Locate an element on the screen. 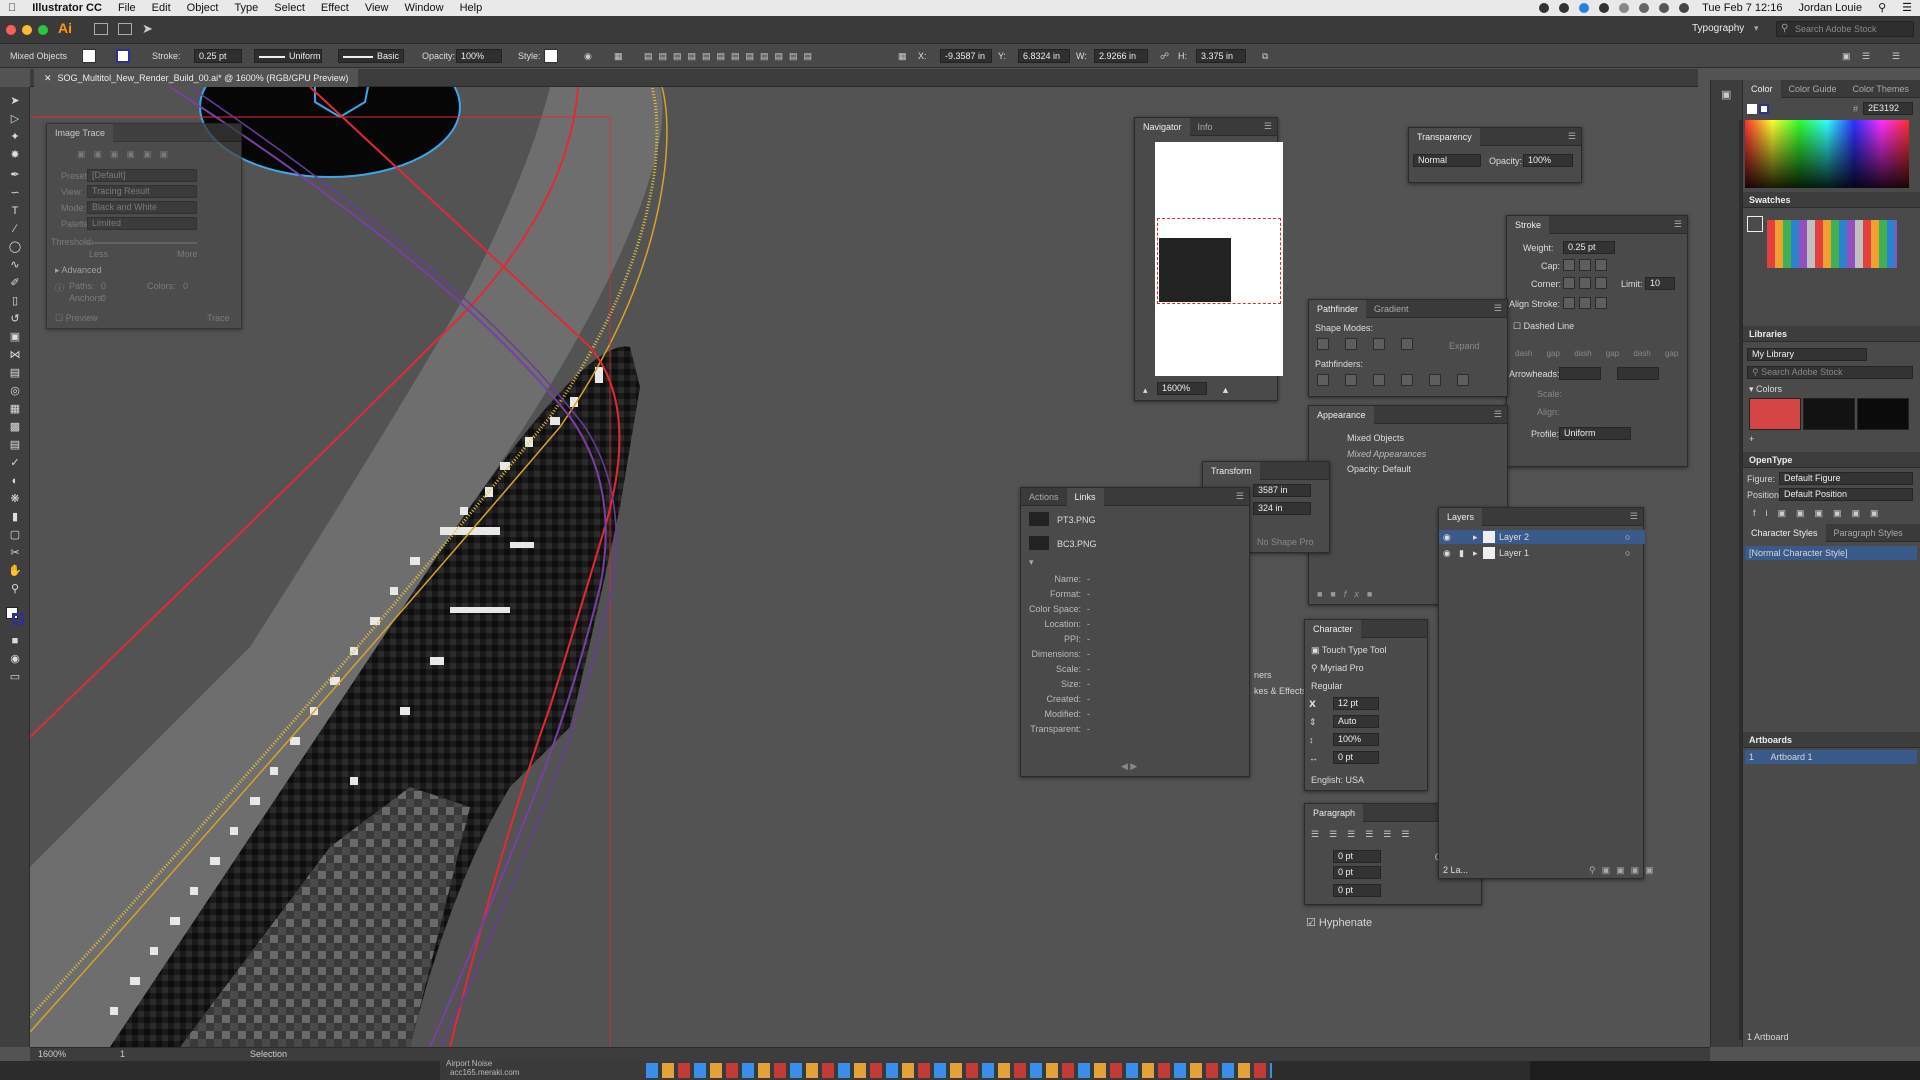 Image resolution: width=1920 pixels, height=1080 pixels. intersect-icon is located at coordinates (1379, 344).